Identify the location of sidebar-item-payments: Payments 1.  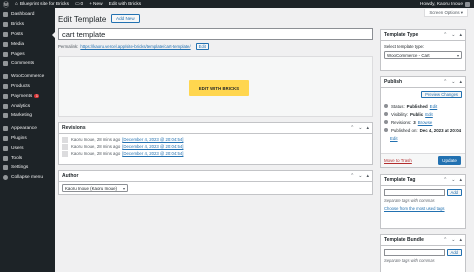
(27, 96).